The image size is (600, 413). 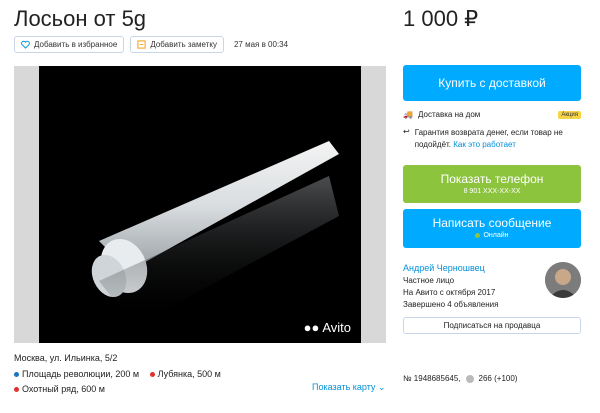 I want to click on ad-number: № 1948685645,, so click(x=432, y=378).